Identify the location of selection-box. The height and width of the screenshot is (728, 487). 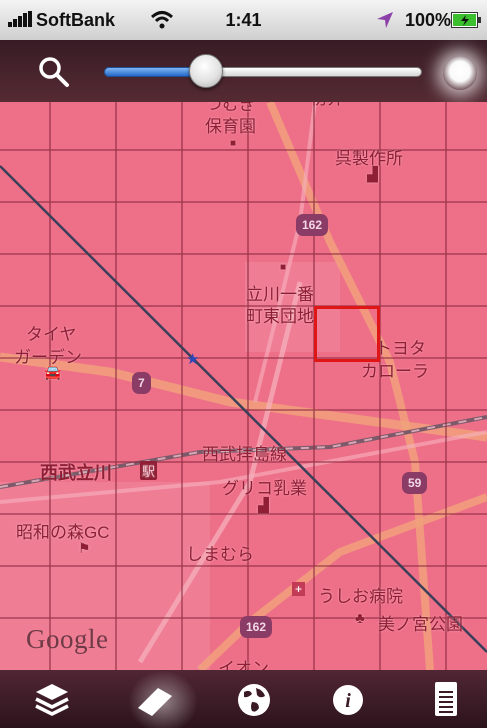
(347, 334).